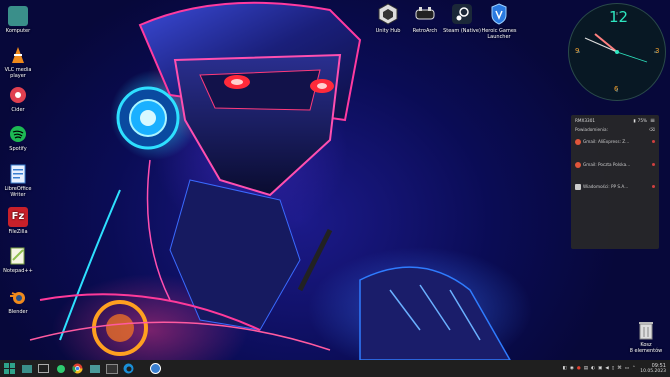 The image size is (670, 377). What do you see at coordinates (586, 368) in the screenshot?
I see `tray-app-icon: ▤` at bounding box center [586, 368].